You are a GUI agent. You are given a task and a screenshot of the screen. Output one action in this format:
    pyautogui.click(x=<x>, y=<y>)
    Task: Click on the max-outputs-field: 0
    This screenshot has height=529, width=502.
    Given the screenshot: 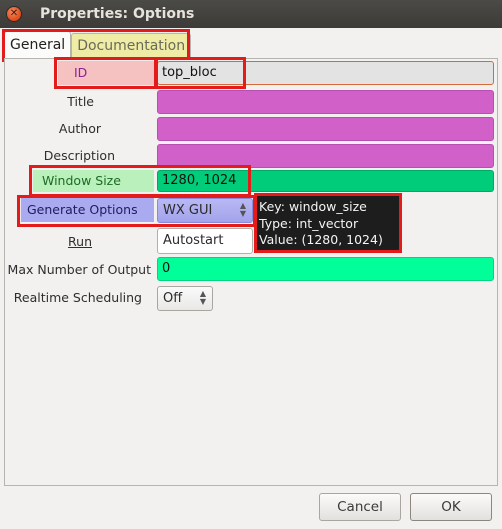 What is the action you would take?
    pyautogui.click(x=325, y=269)
    